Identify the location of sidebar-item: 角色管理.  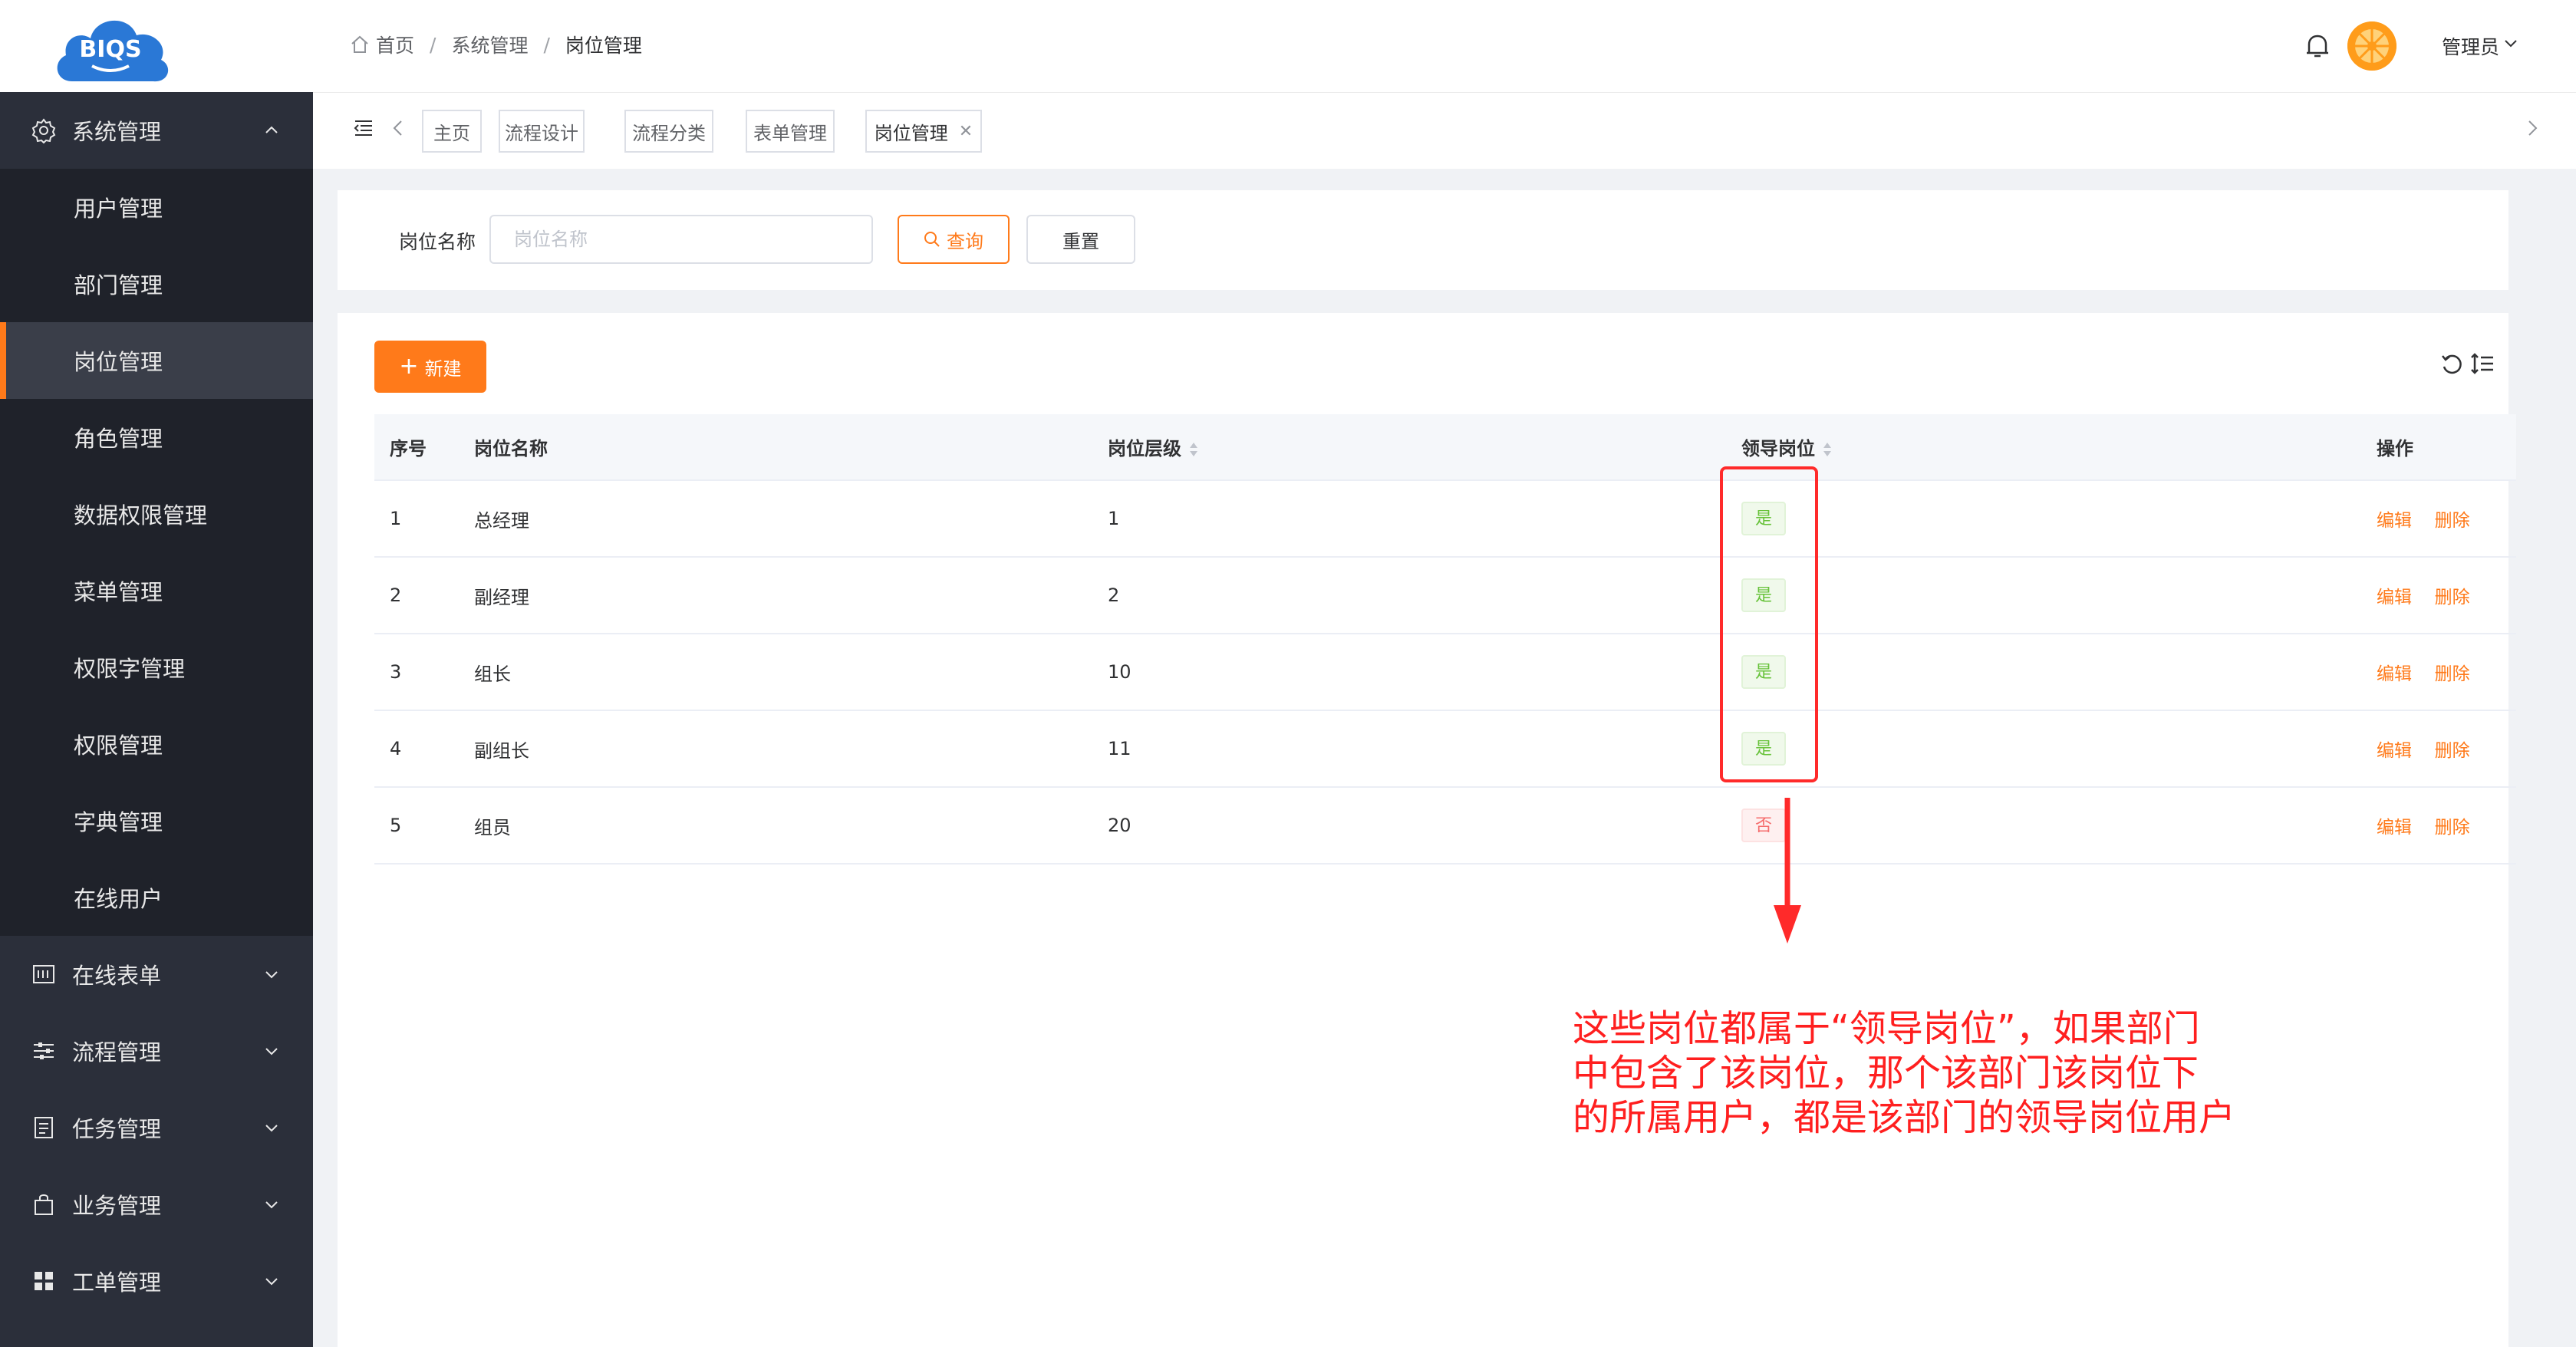
(156, 437).